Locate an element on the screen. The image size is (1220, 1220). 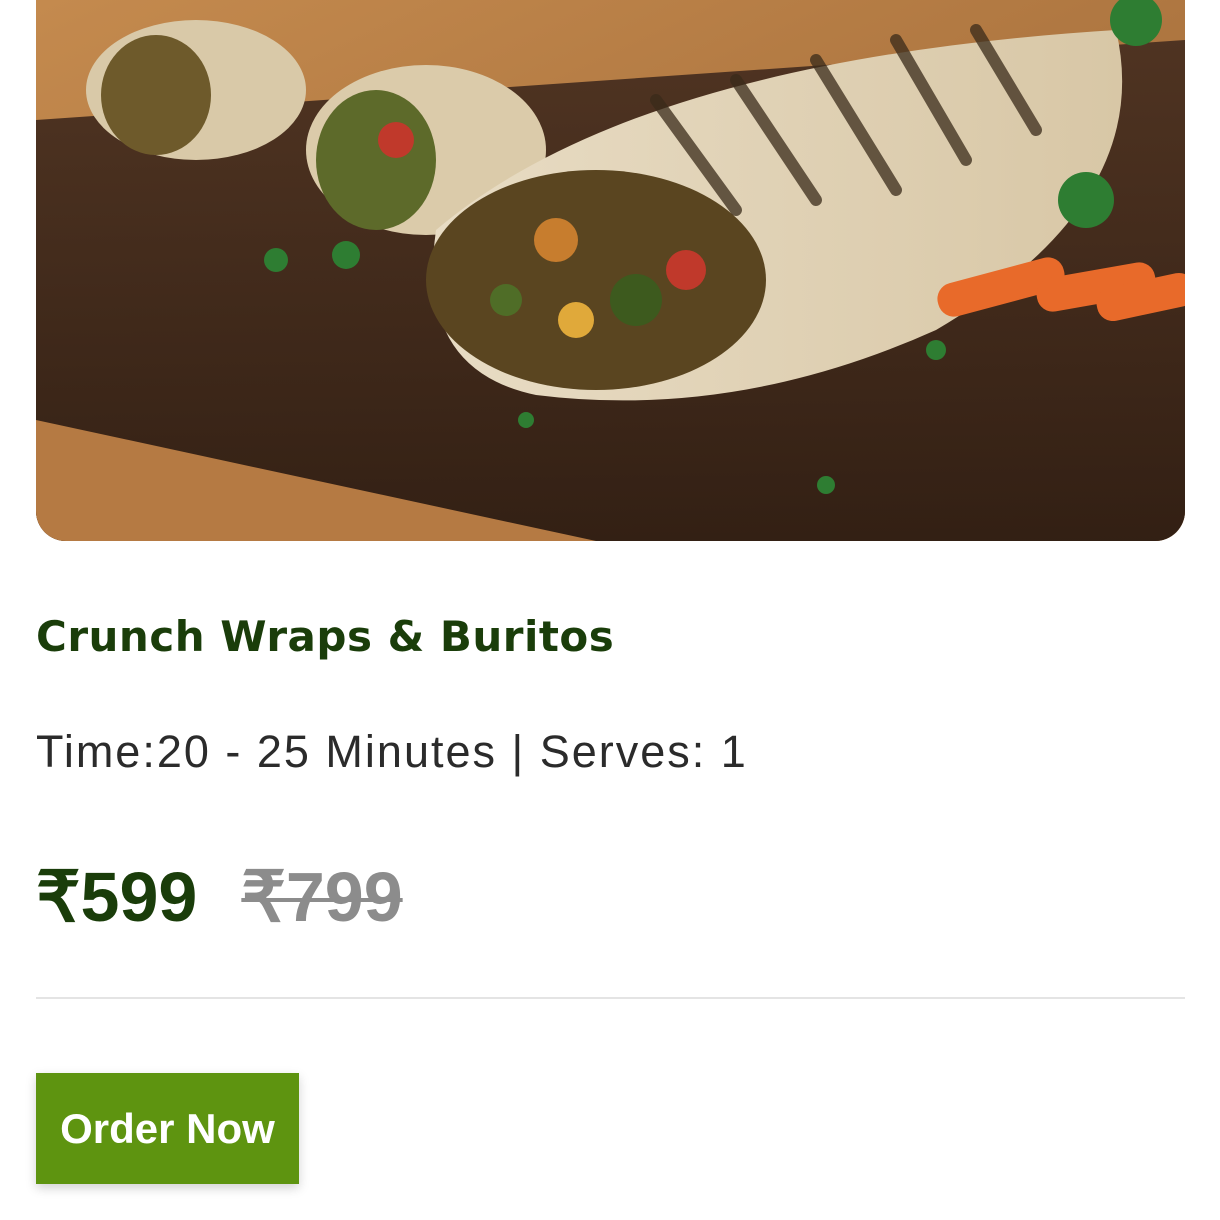
product-title: Crunch Wraps & Buritos is located at coordinates (325, 636).